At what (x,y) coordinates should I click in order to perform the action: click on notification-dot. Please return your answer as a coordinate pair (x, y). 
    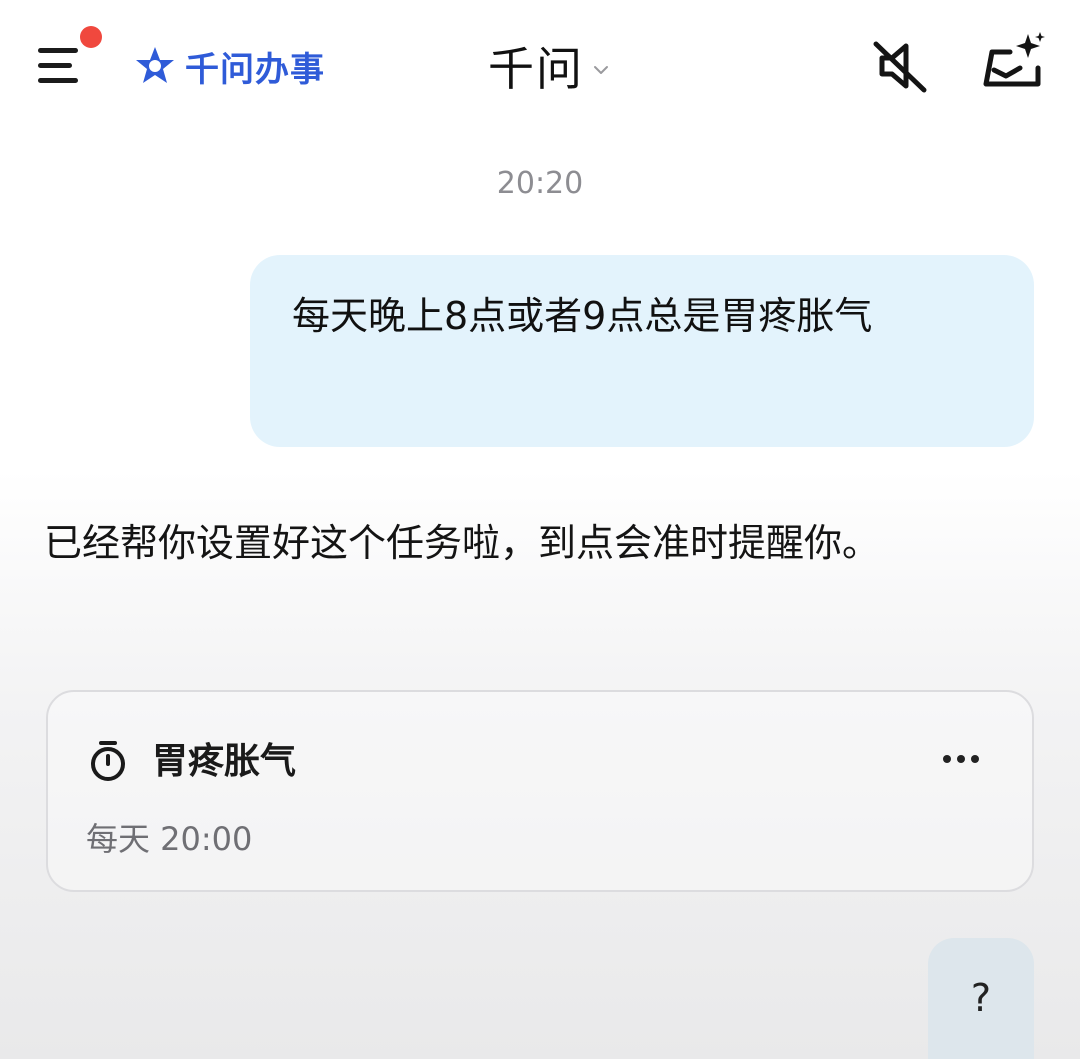
    Looking at the image, I should click on (91, 37).